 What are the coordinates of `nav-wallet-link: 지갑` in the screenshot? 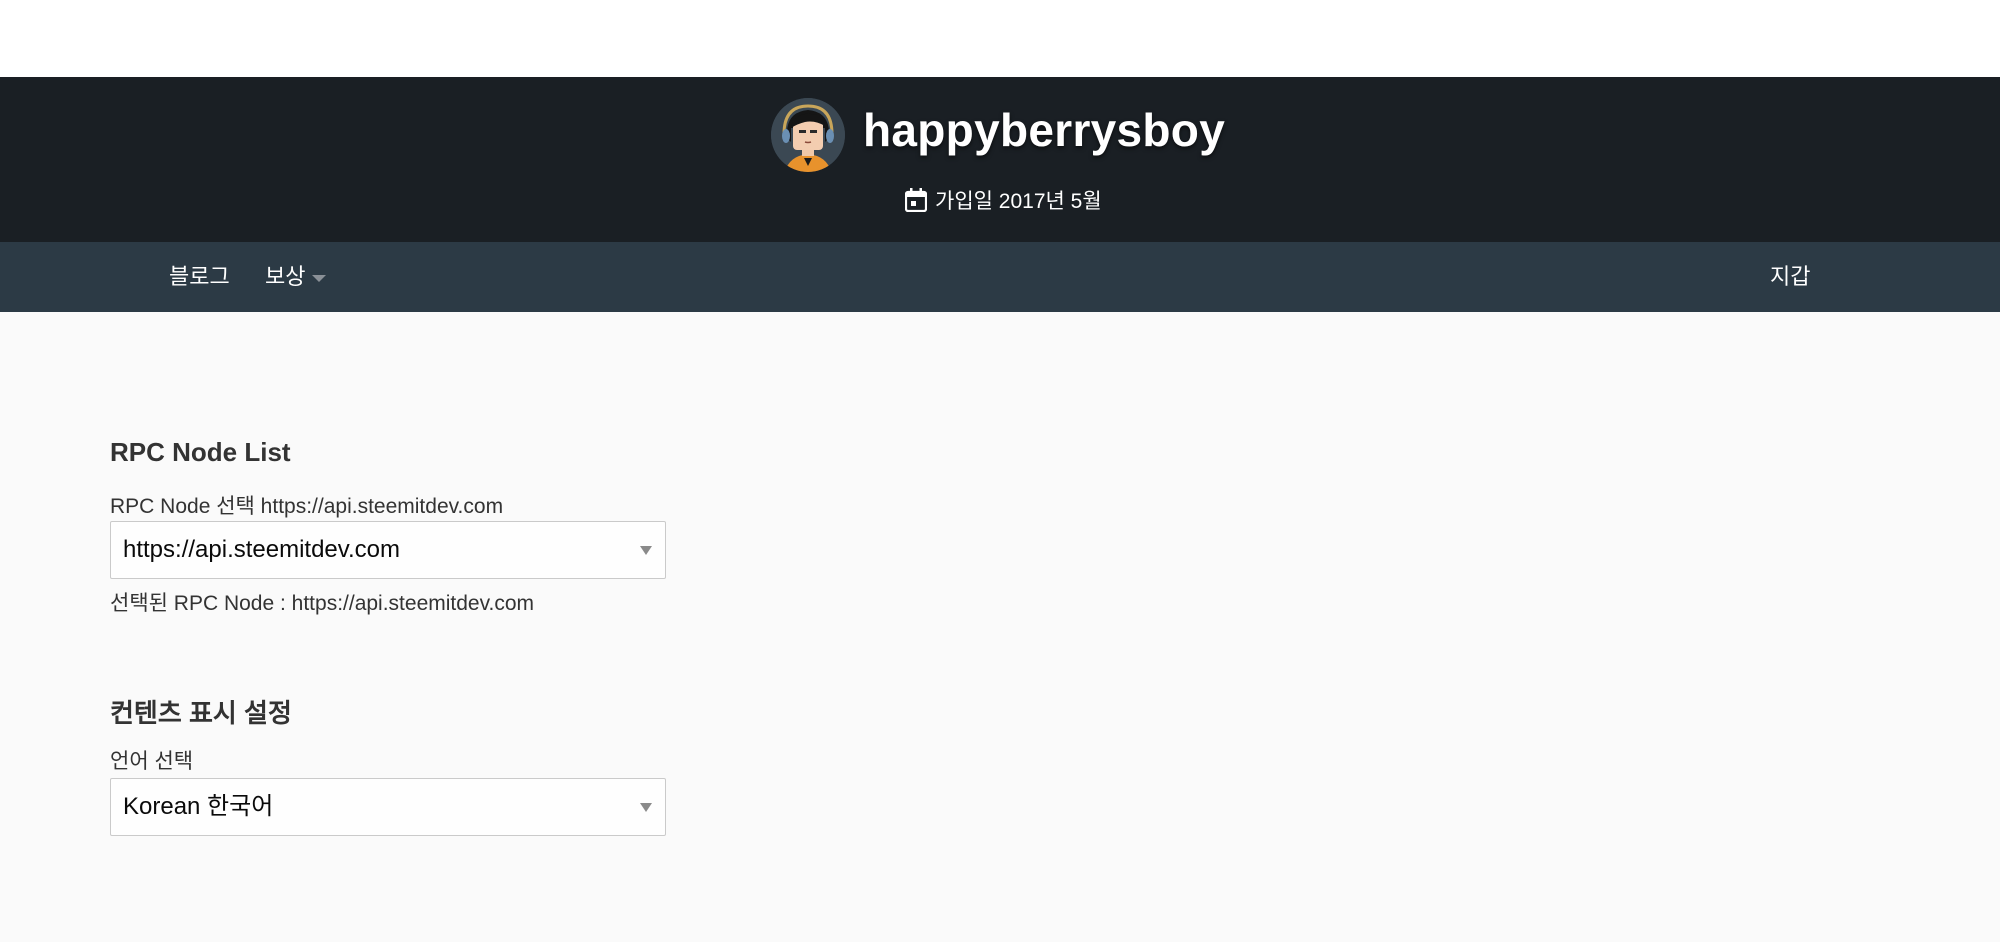 It's located at (1790, 277).